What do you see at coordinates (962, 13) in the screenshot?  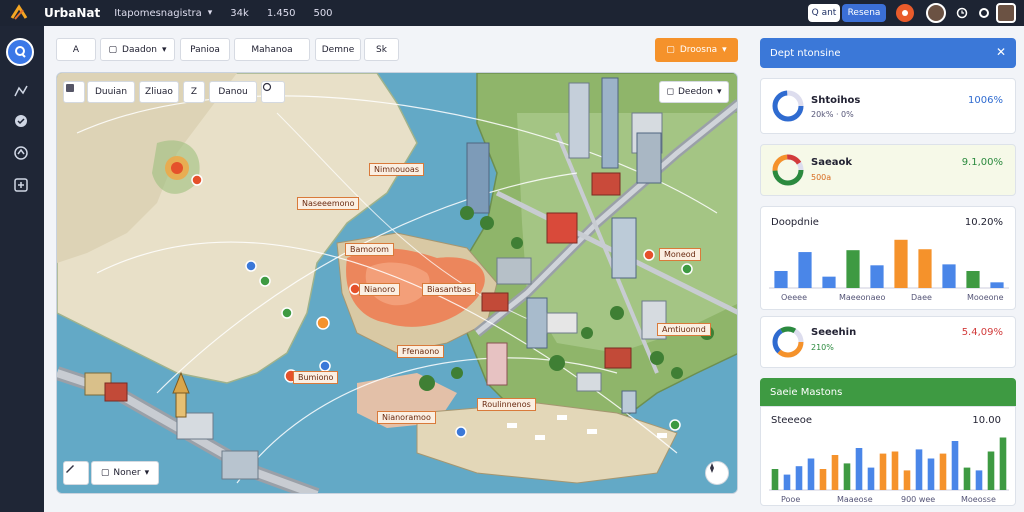 I see `clock-icon` at bounding box center [962, 13].